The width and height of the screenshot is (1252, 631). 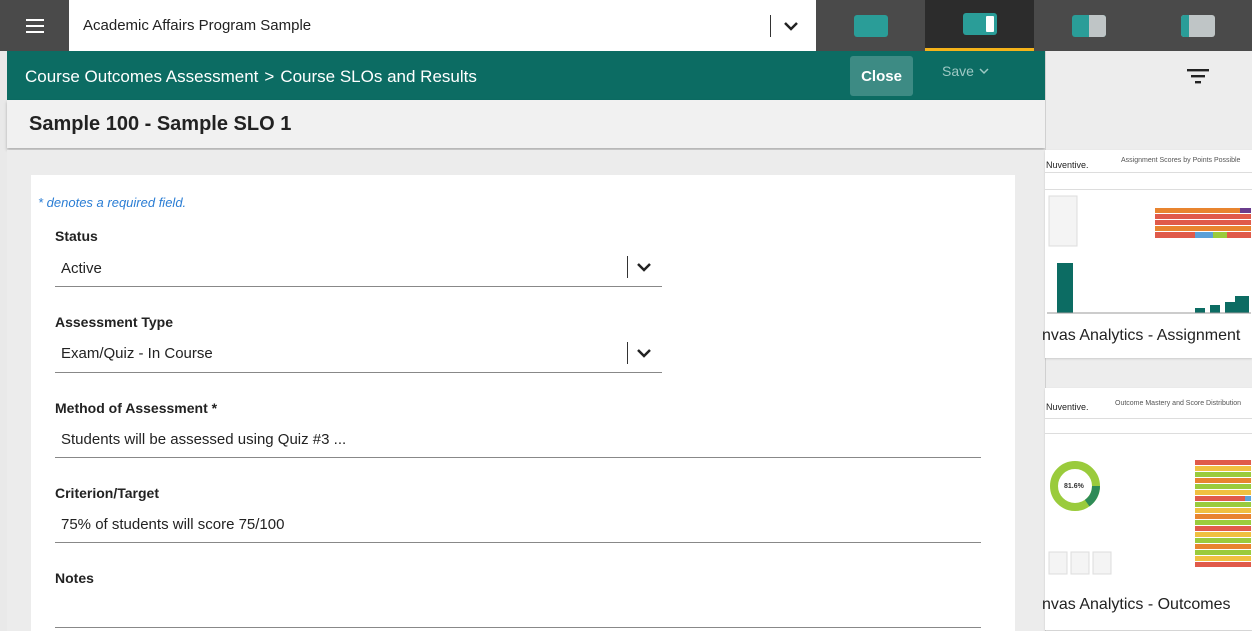 What do you see at coordinates (136, 408) in the screenshot?
I see `method-label: Method of Assessment *` at bounding box center [136, 408].